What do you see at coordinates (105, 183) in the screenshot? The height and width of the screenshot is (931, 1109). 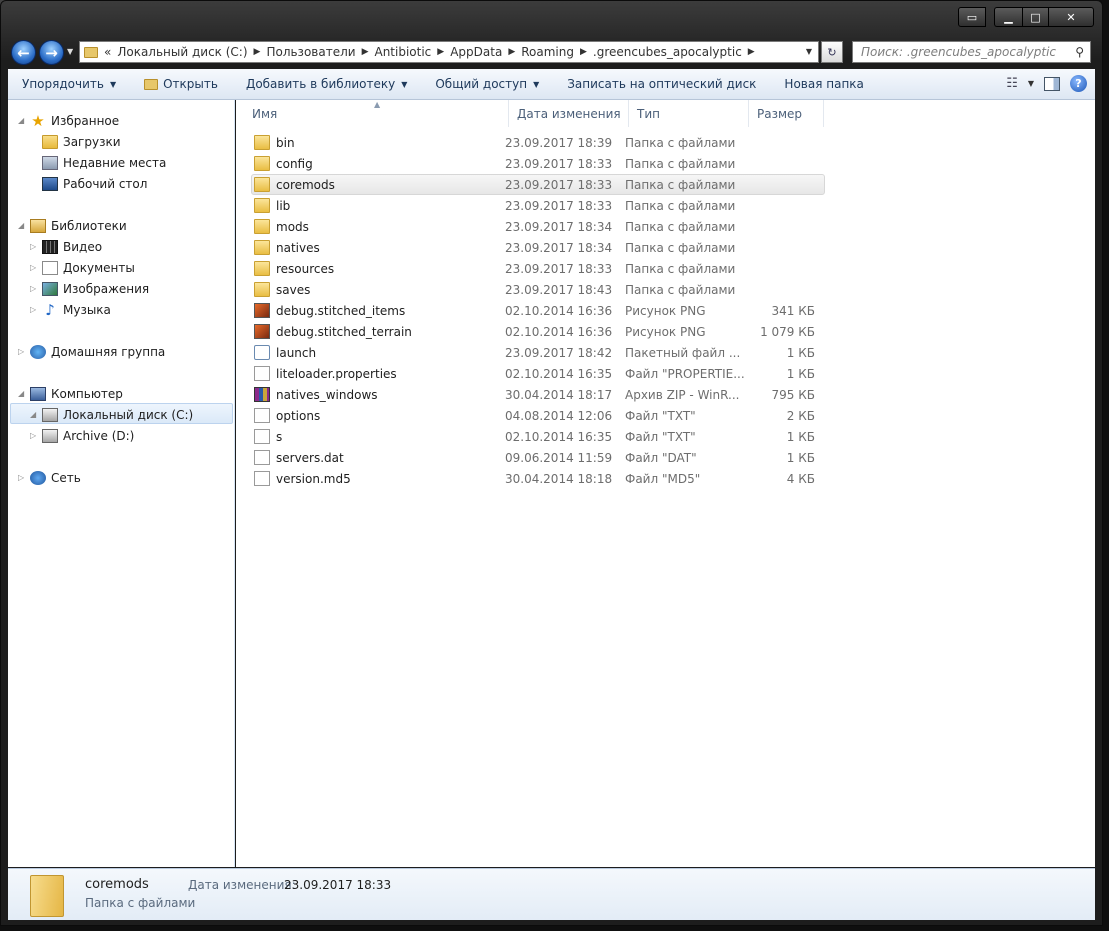 I see `sidebar-item-label: Рабочий стол` at bounding box center [105, 183].